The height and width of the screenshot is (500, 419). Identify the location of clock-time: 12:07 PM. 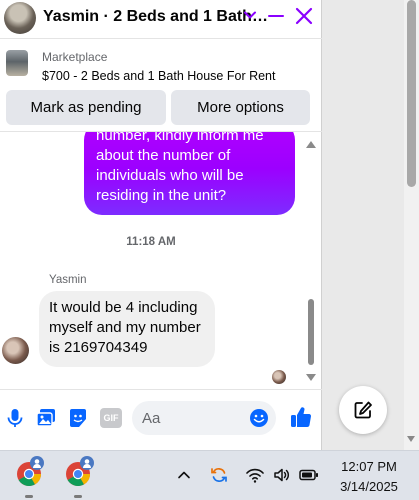
(369, 466).